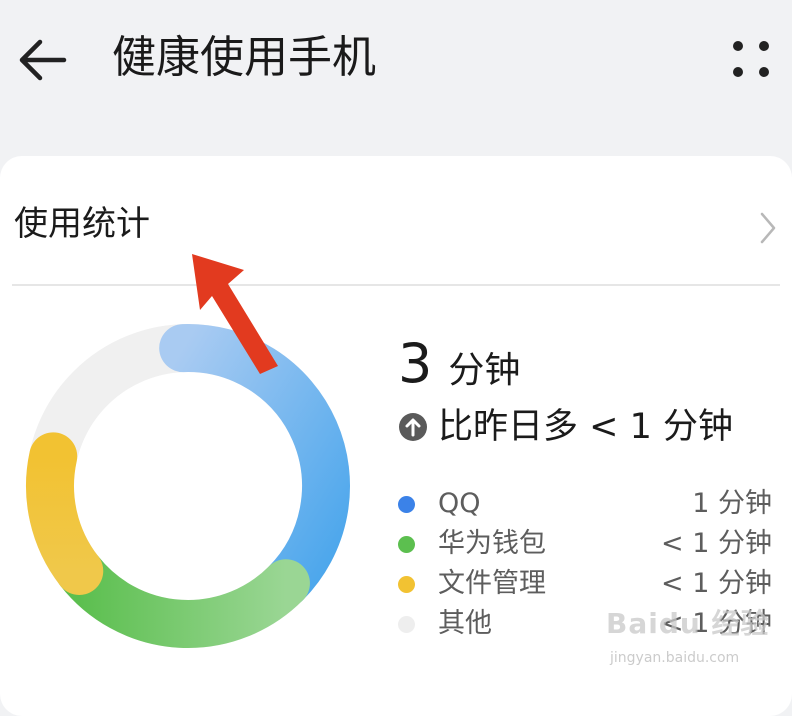  I want to click on total-usage-value: 3, so click(415, 363).